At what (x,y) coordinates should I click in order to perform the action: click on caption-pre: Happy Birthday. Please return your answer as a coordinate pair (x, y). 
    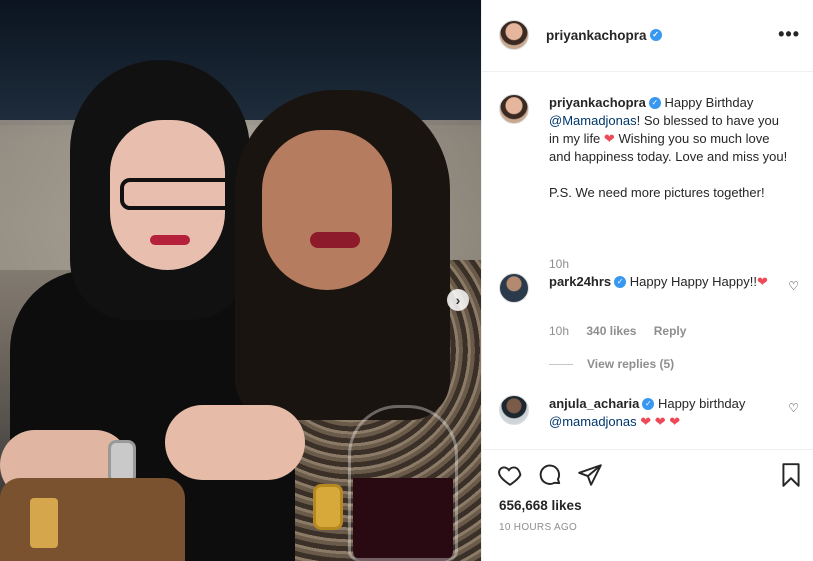
    Looking at the image, I should click on (709, 102).